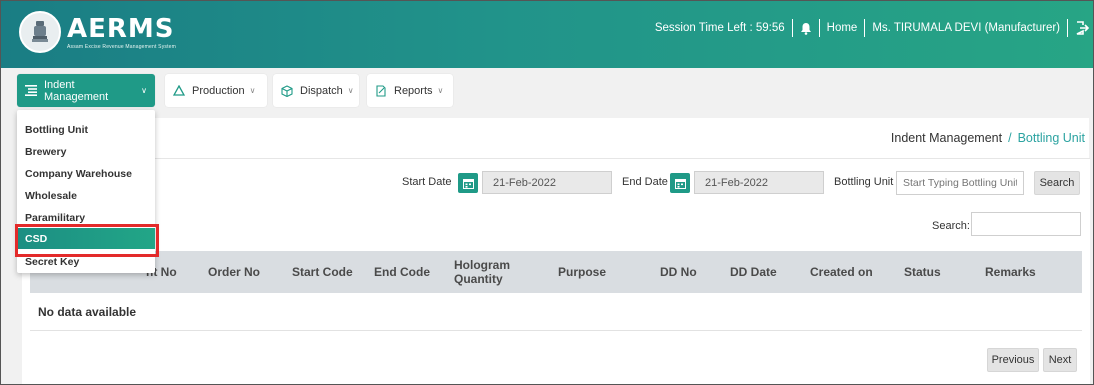 The width and height of the screenshot is (1094, 385). What do you see at coordinates (1010, 272) in the screenshot?
I see `column-header: Remarks` at bounding box center [1010, 272].